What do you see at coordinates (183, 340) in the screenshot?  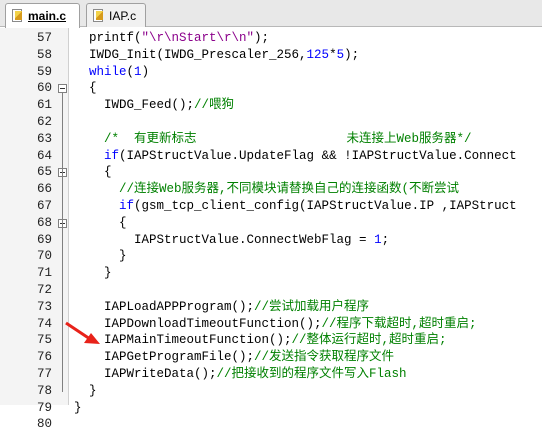 I see `code-token: IAPMainTimeoutFunction();` at bounding box center [183, 340].